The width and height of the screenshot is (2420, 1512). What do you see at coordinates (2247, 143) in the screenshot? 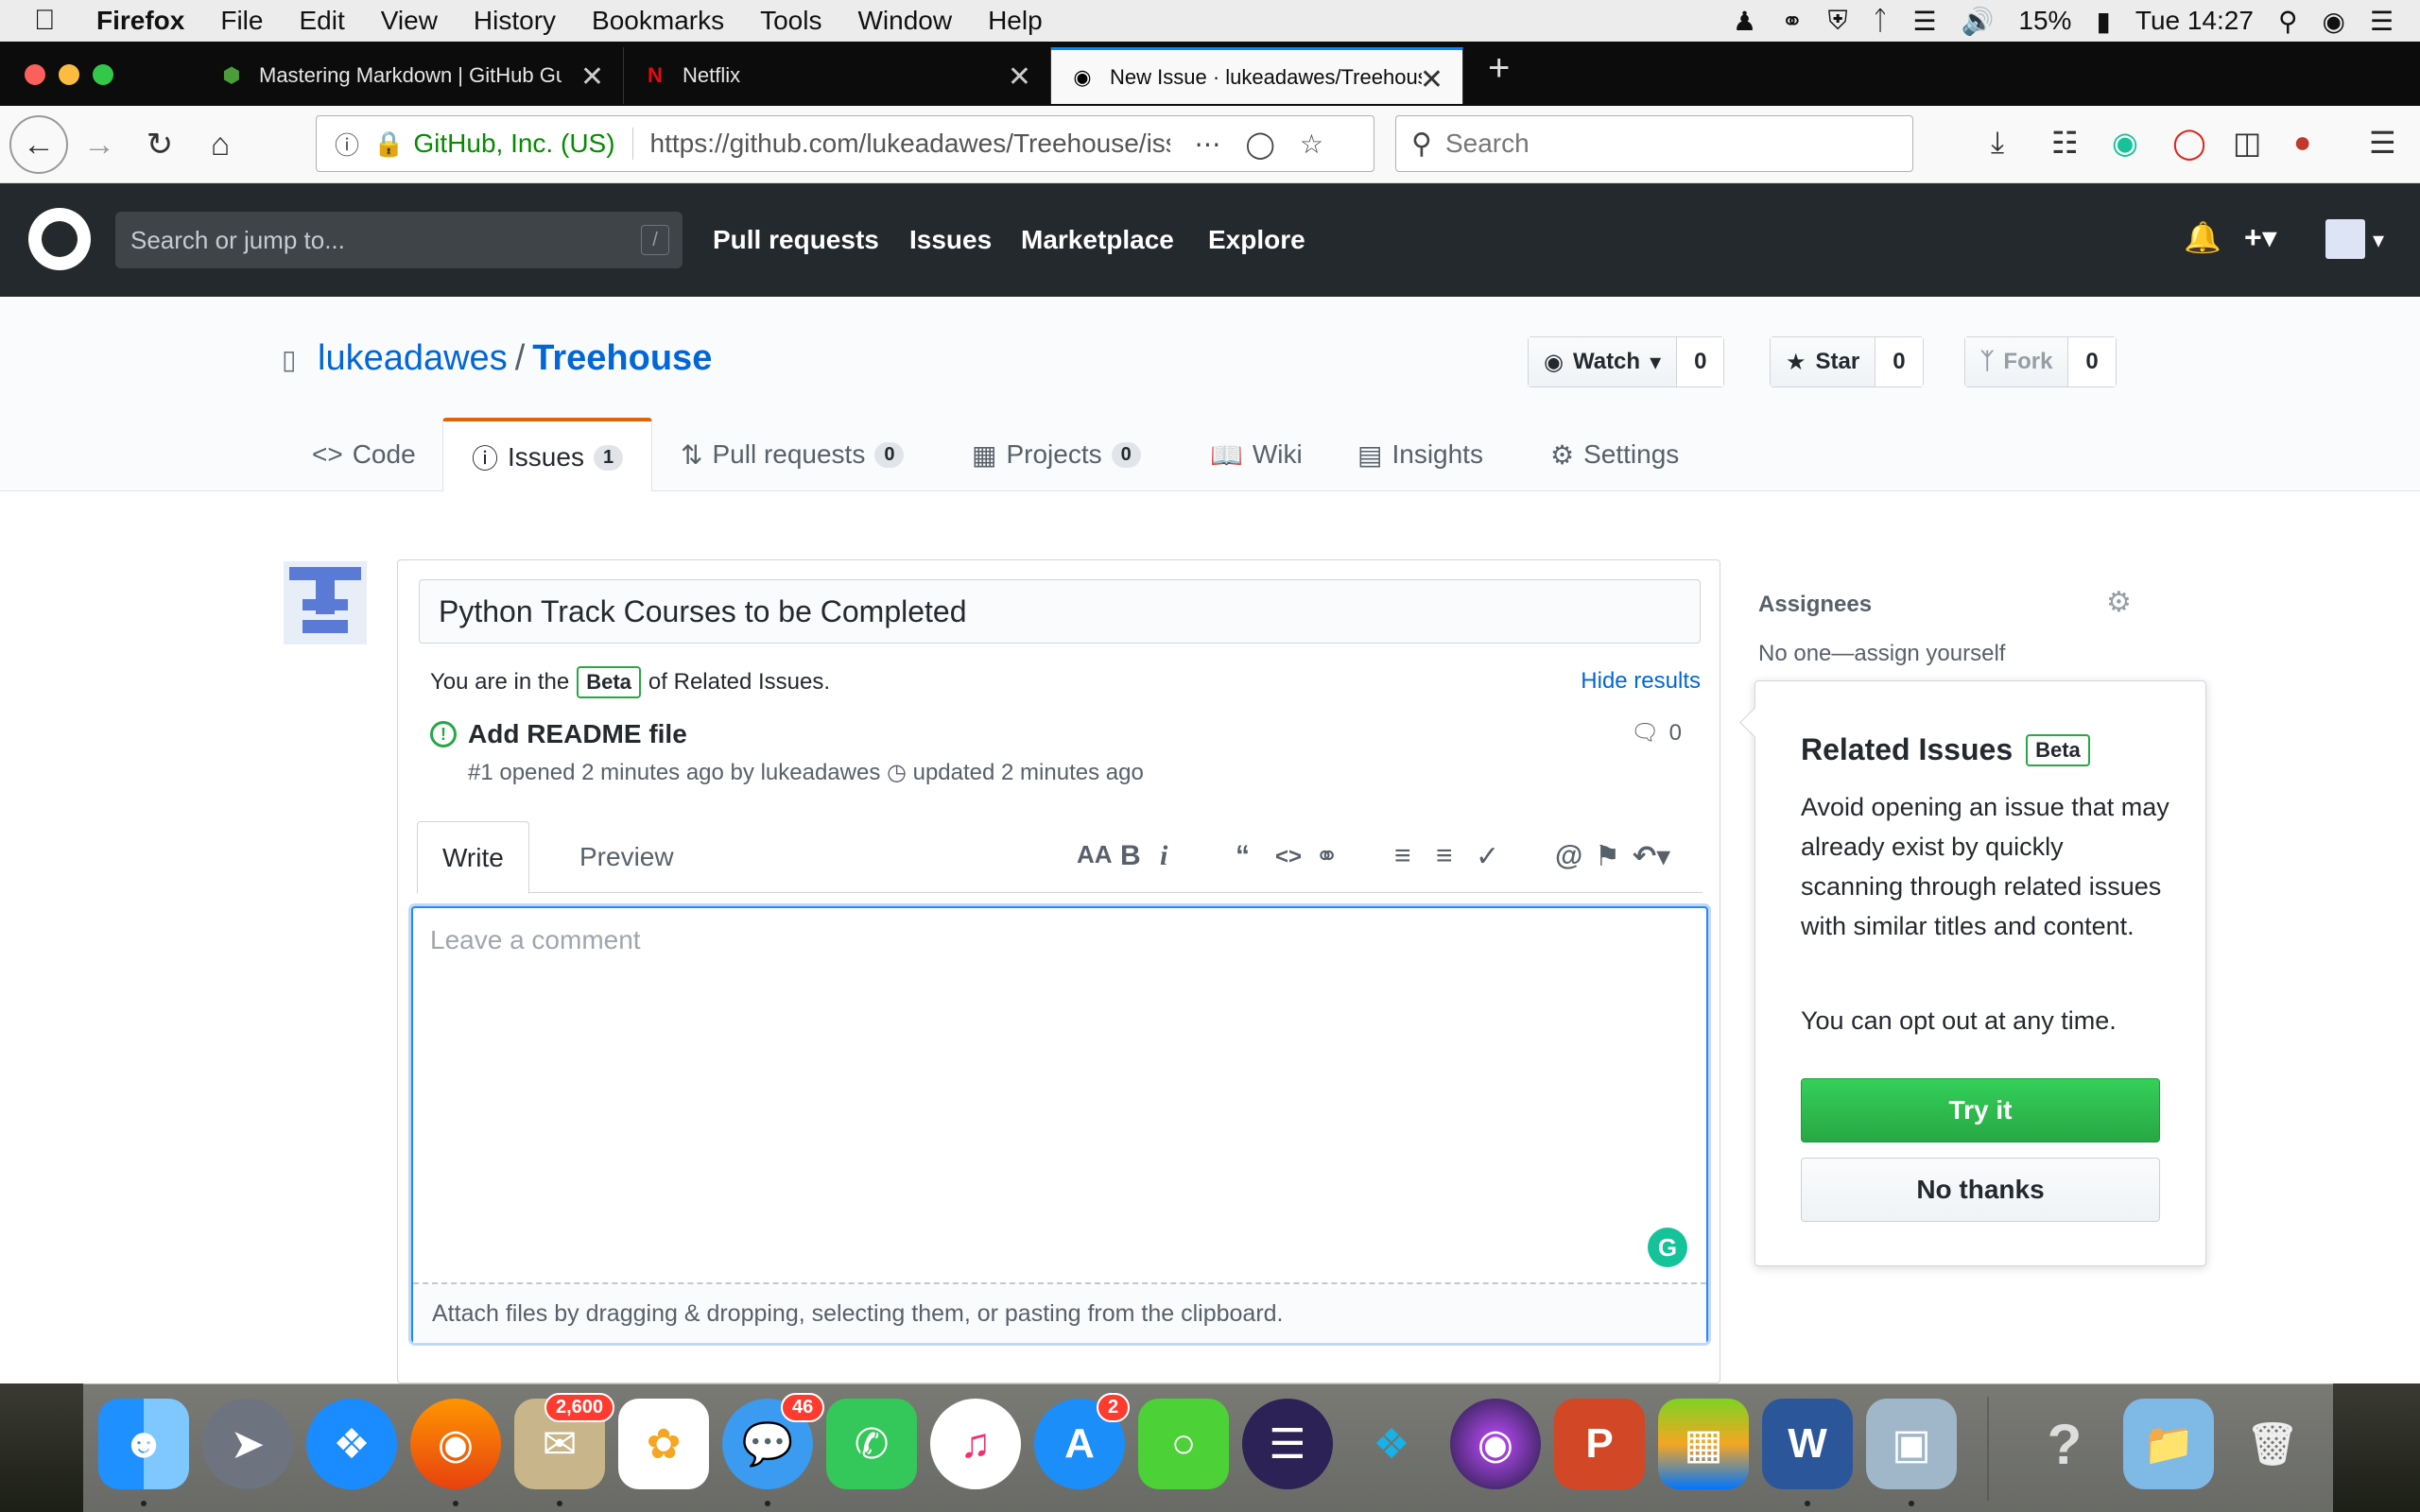
I see `sidebar-toggle-icon: ◫` at bounding box center [2247, 143].